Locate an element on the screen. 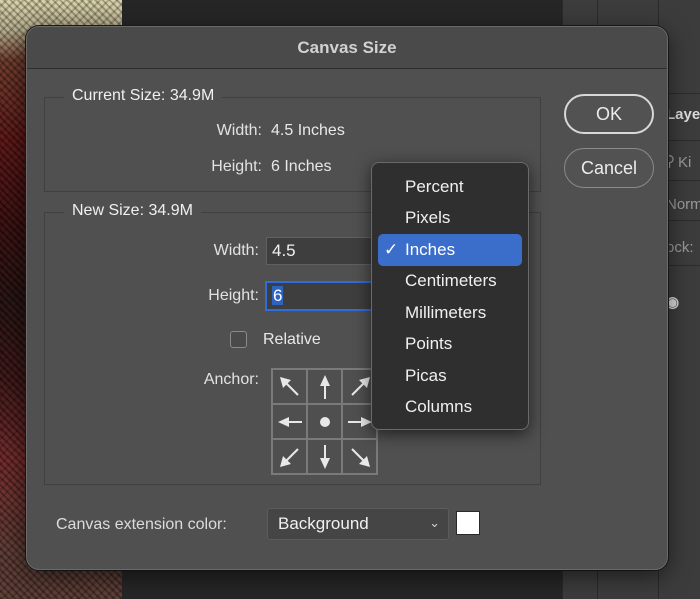 This screenshot has height=599, width=700. relative-checkbox is located at coordinates (238, 339).